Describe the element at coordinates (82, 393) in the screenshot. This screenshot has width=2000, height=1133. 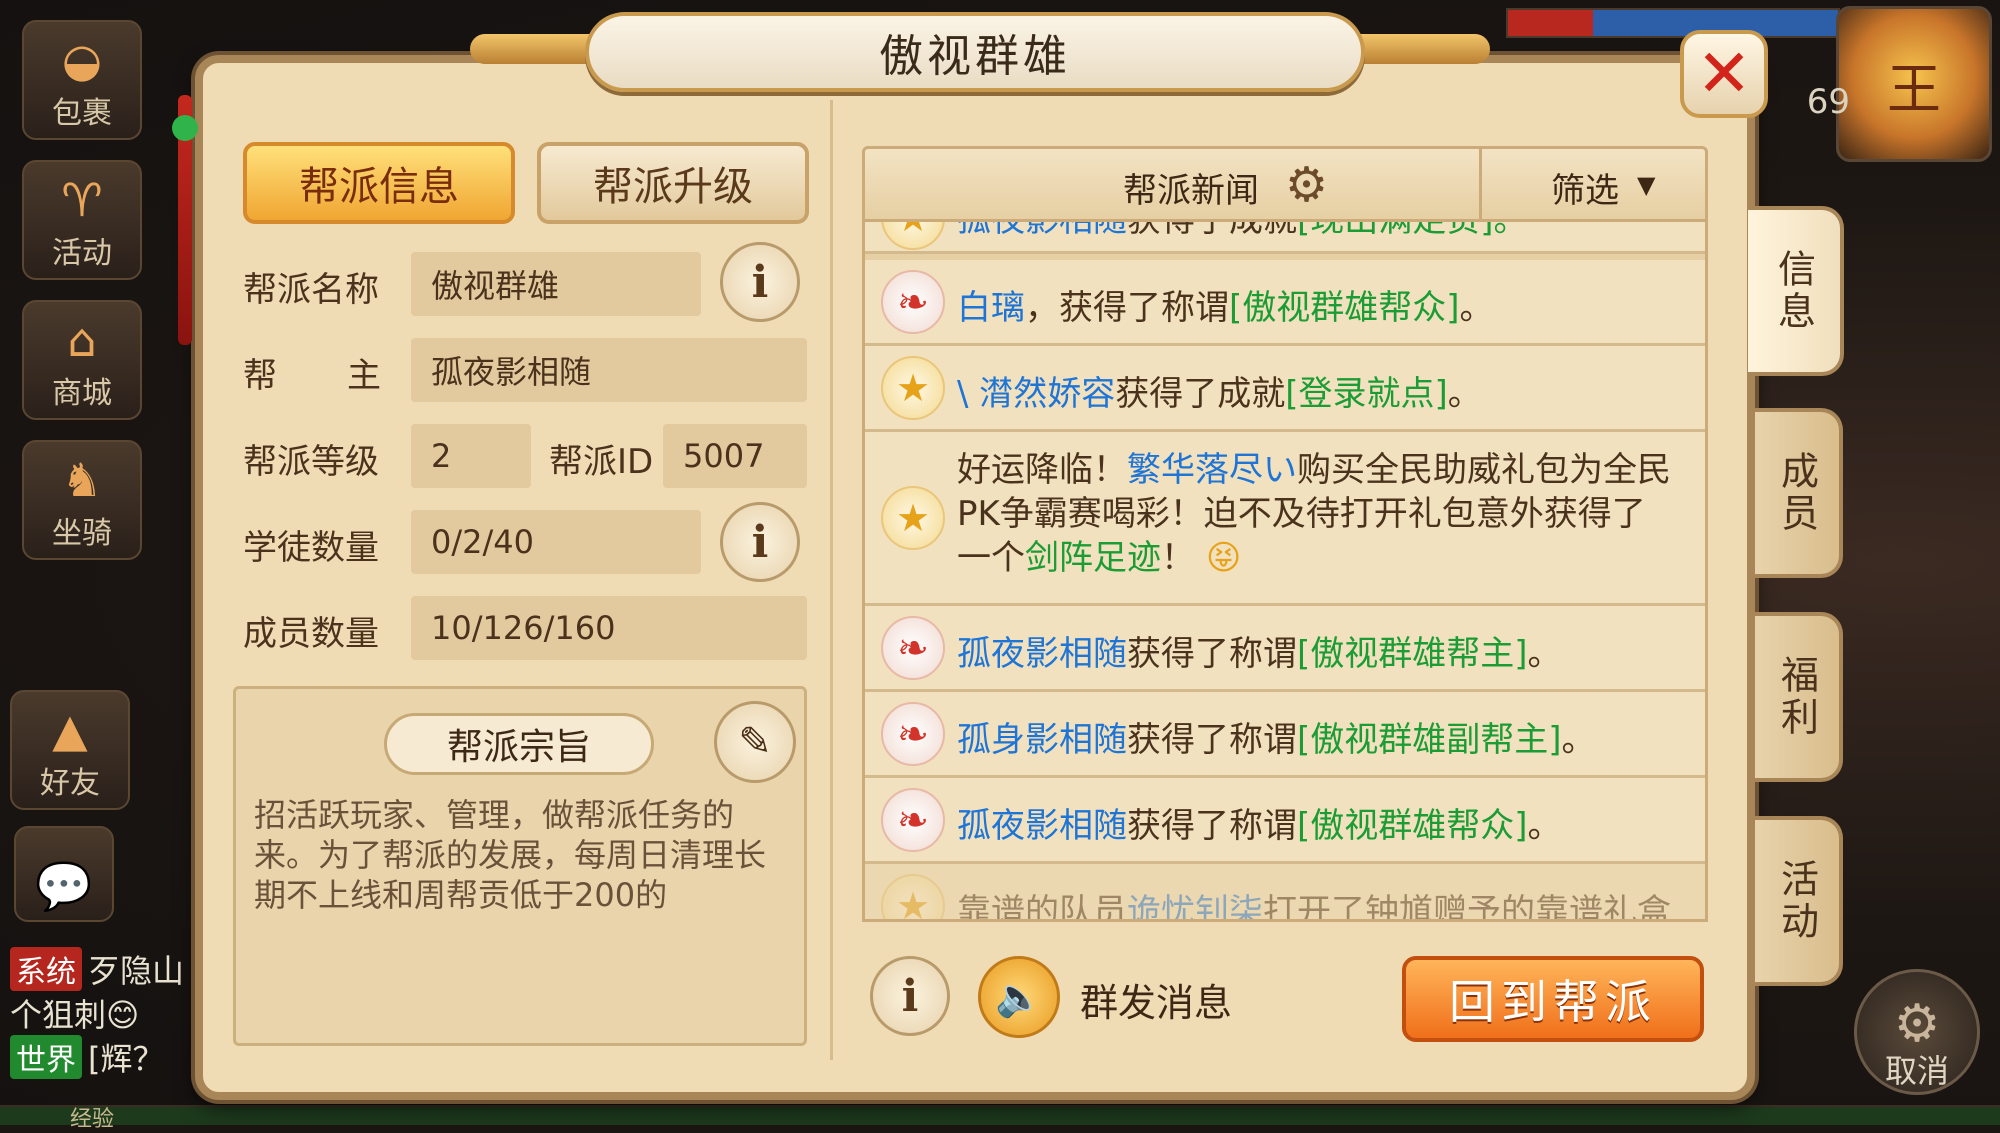
I see `shop-label: 商城` at that location.